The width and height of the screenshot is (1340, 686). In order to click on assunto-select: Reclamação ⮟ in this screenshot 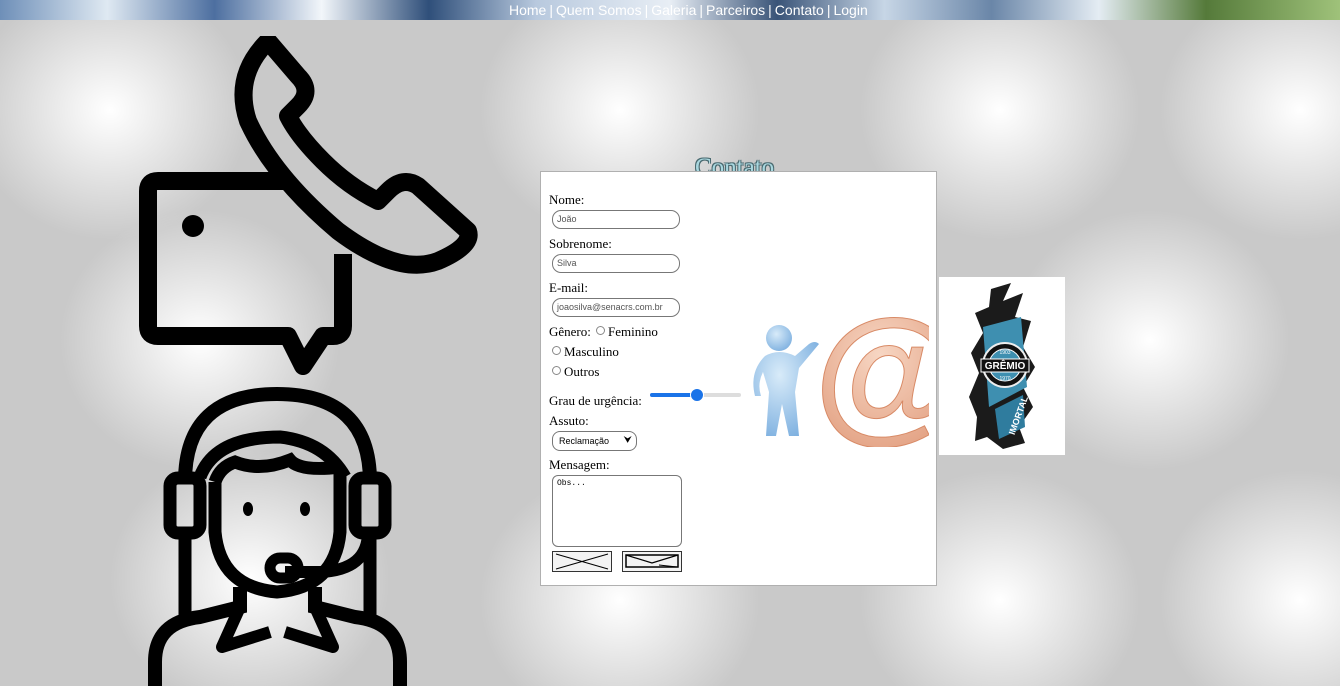, I will do `click(594, 441)`.